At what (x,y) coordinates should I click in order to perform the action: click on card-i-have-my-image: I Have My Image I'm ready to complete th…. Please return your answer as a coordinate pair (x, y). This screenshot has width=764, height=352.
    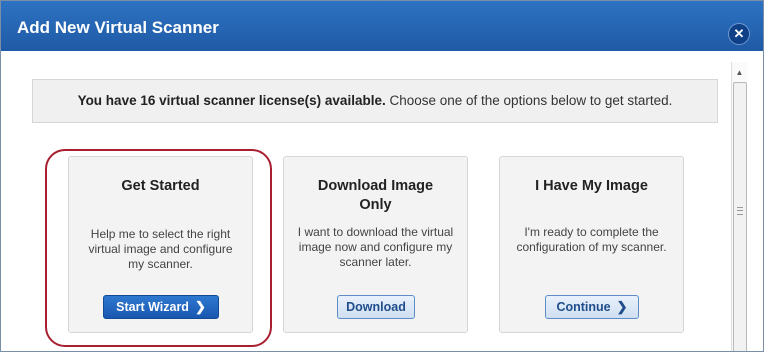
    Looking at the image, I should click on (591, 244).